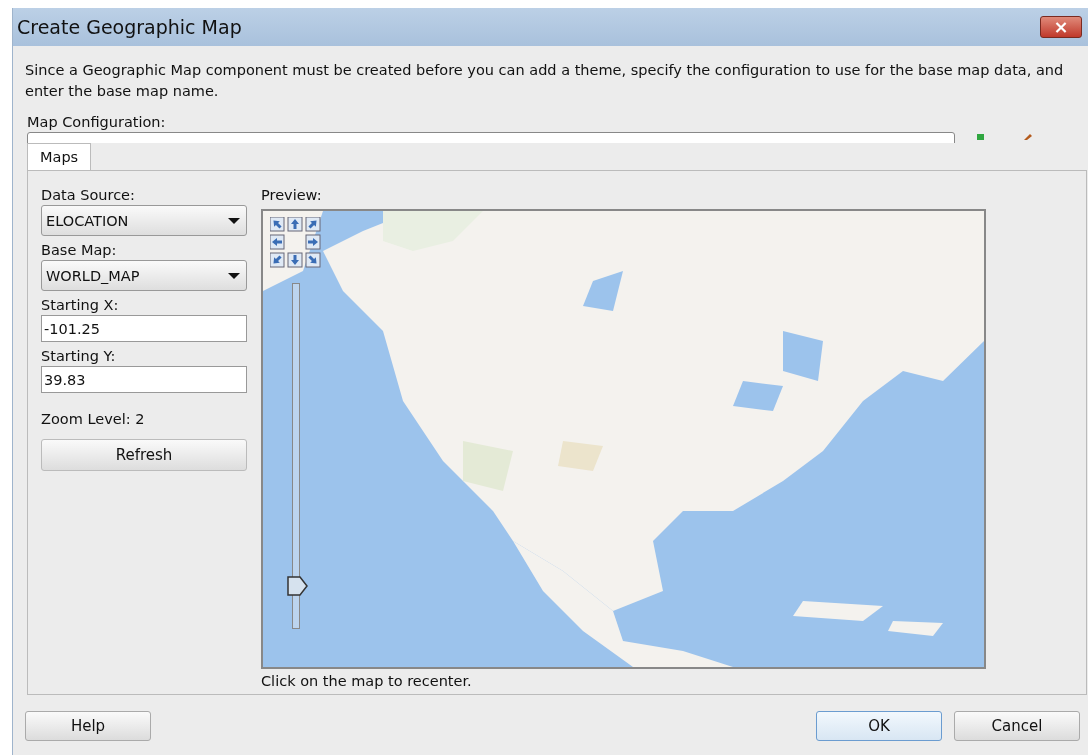 The height and width of the screenshot is (755, 1088). I want to click on pan-controls-drawing, so click(296, 243).